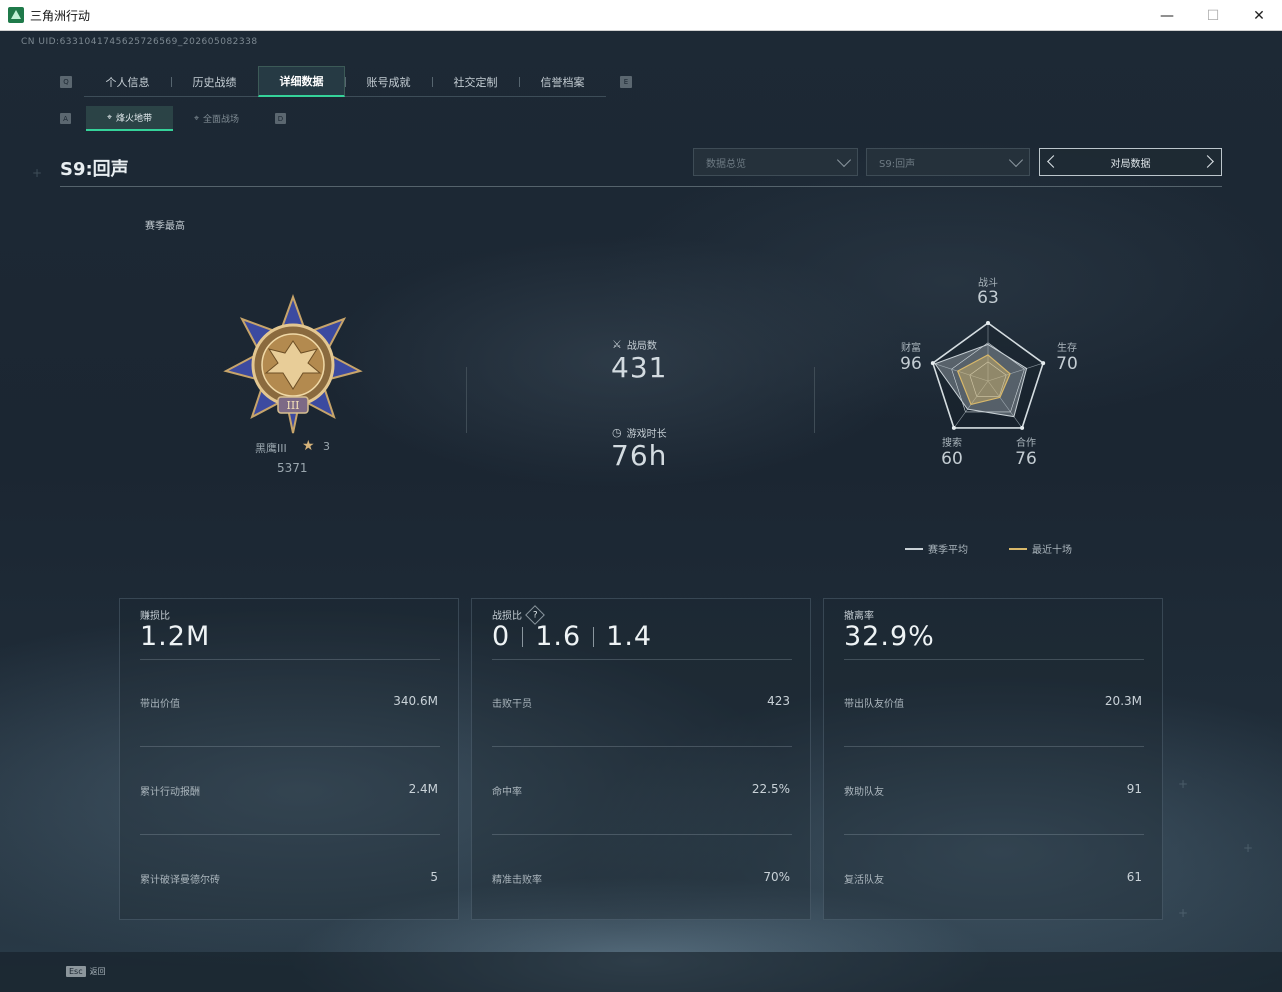  I want to click on close-button: ✕, so click(1259, 15).